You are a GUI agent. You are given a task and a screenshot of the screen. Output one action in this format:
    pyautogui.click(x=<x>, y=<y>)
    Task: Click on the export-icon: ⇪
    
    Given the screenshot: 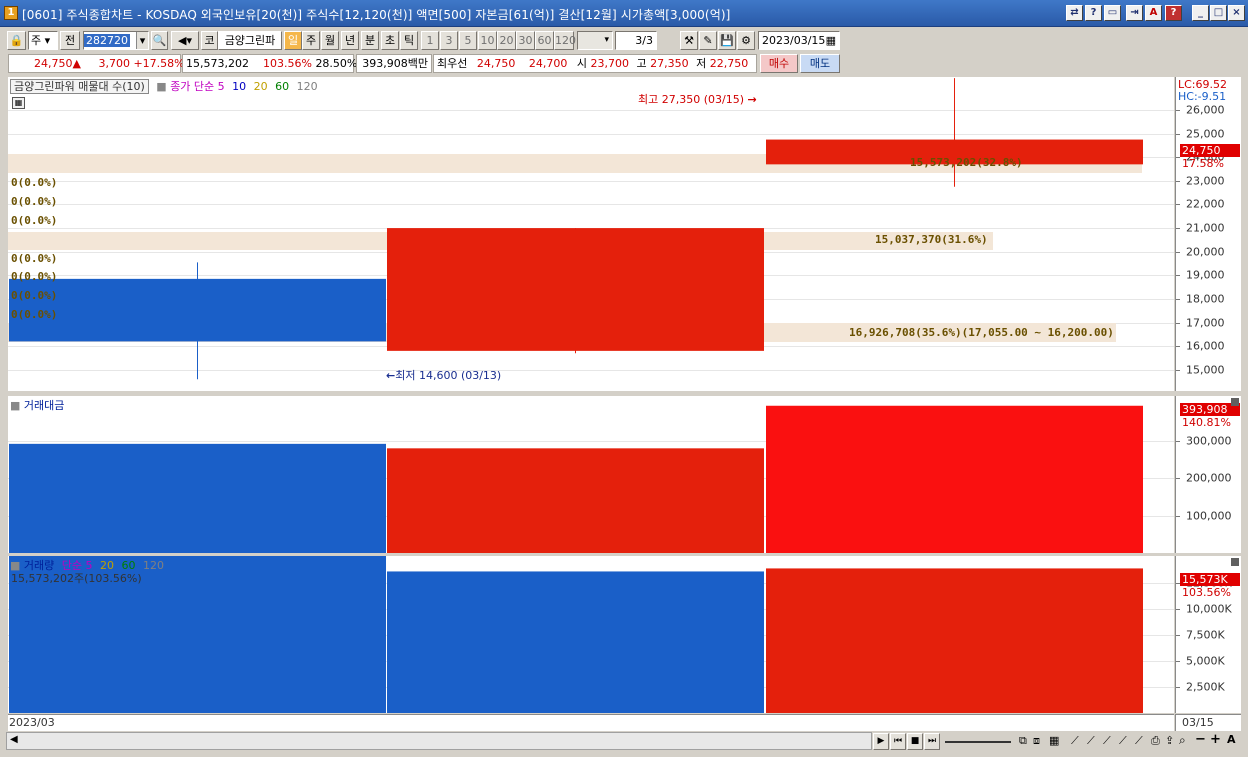 What is the action you would take?
    pyautogui.click(x=1169, y=740)
    